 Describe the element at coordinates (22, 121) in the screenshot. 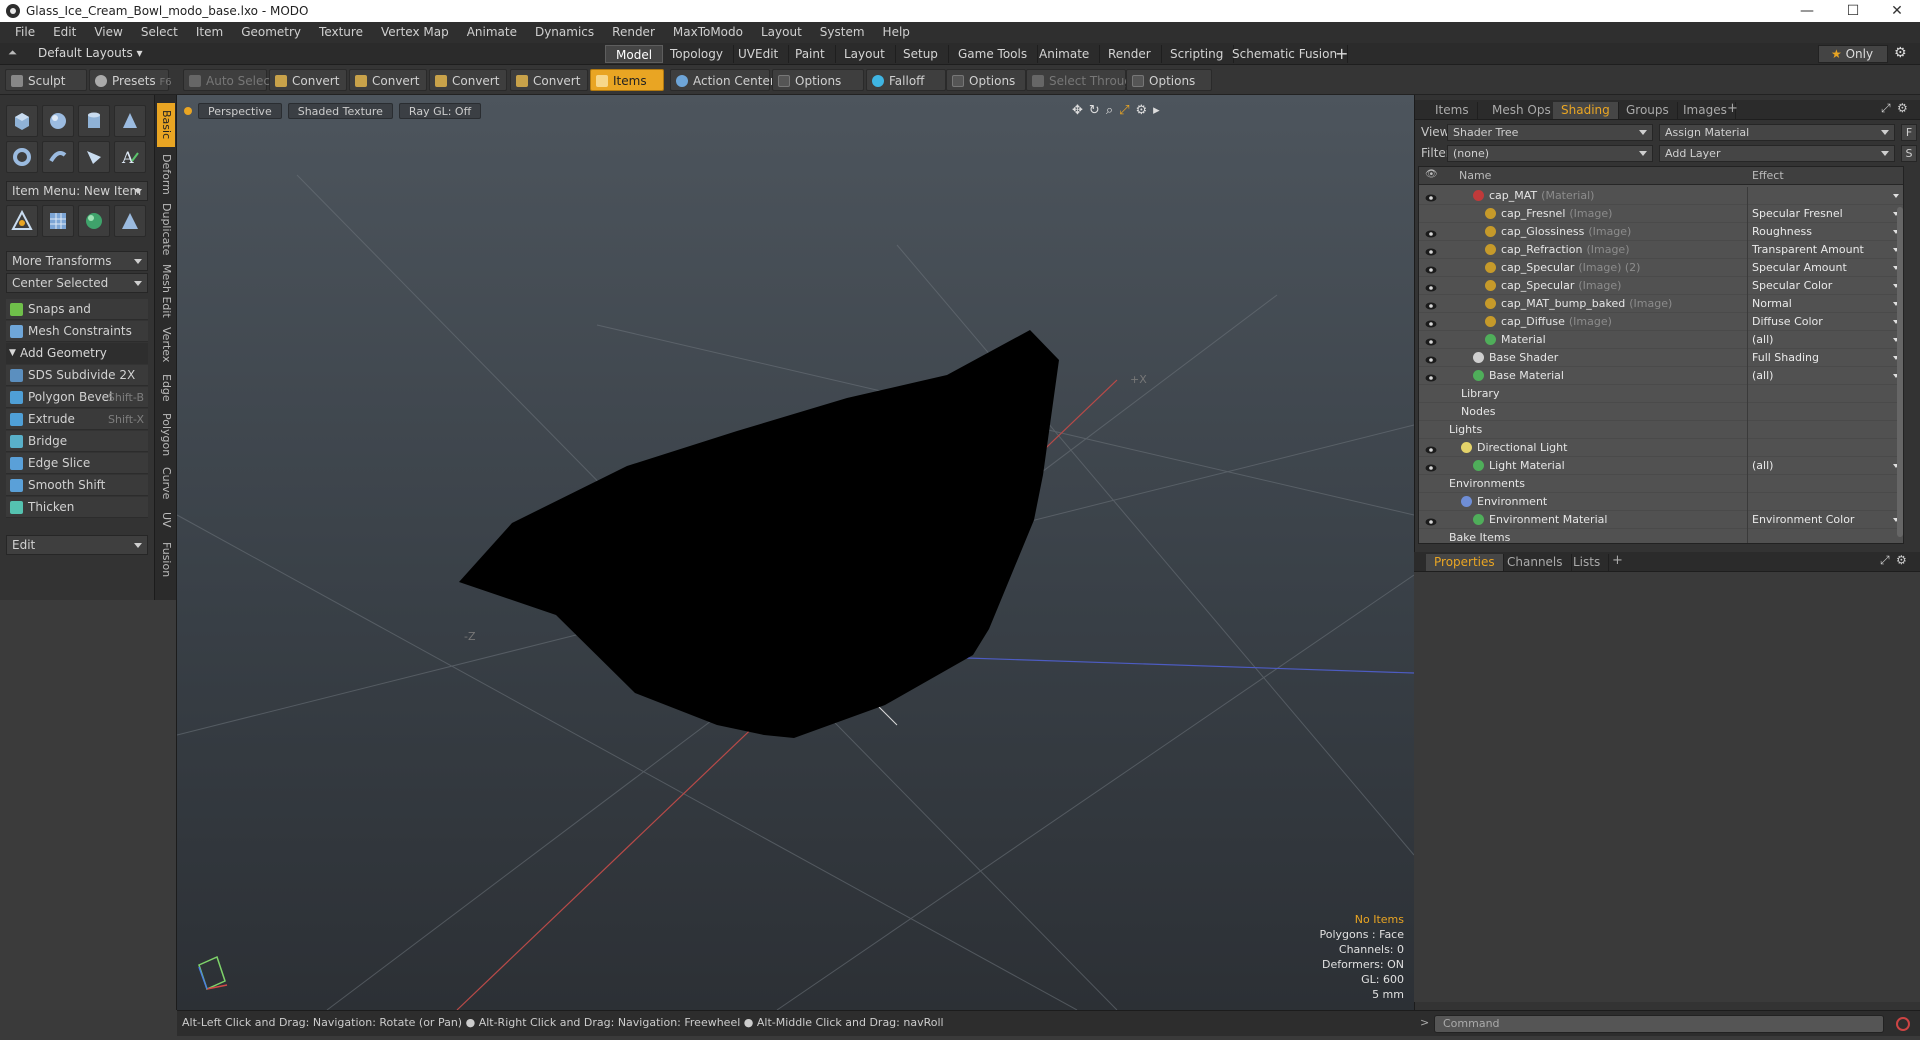

I see `cube-icon` at that location.